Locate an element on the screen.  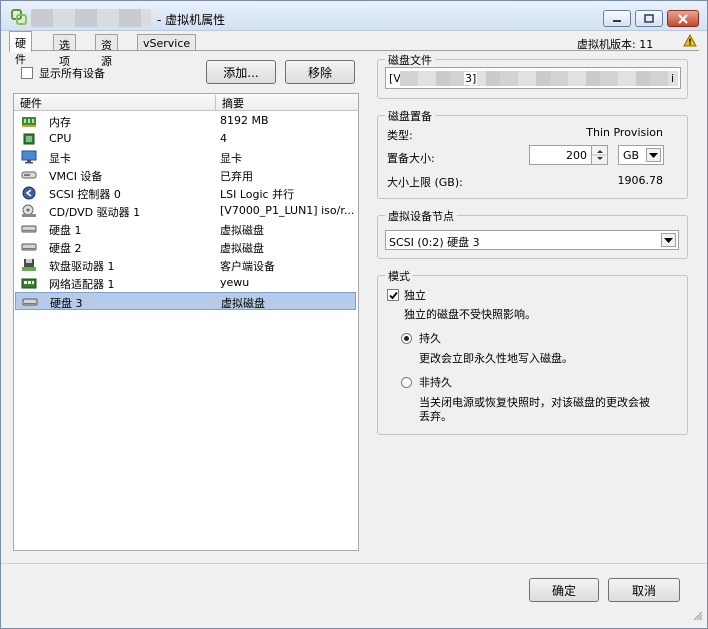
hardware-name: SCSI 控制器 0 is located at coordinates (85, 194).